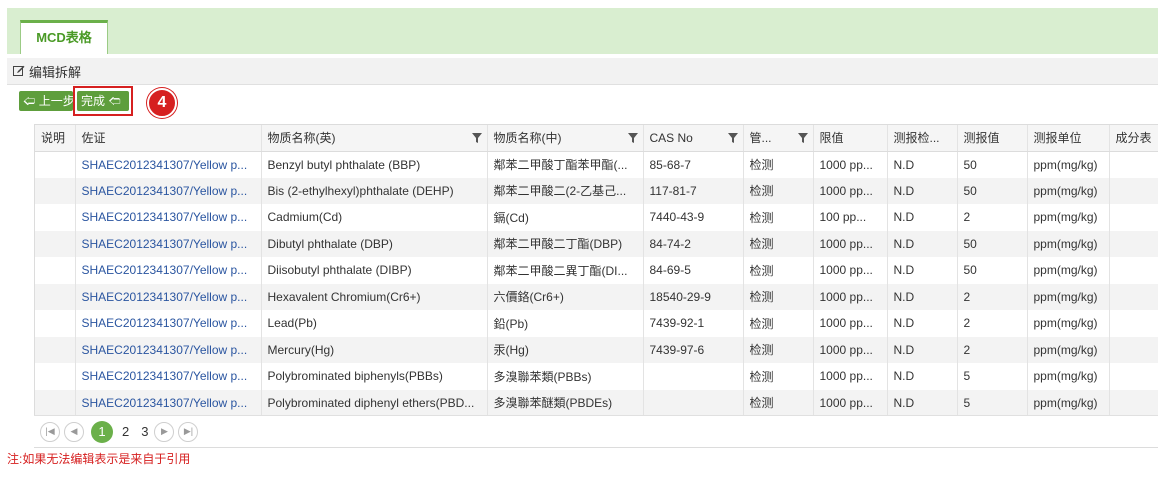 The image size is (1158, 484). Describe the element at coordinates (1068, 138) in the screenshot. I see `col-header-unit: 测报单位` at that location.